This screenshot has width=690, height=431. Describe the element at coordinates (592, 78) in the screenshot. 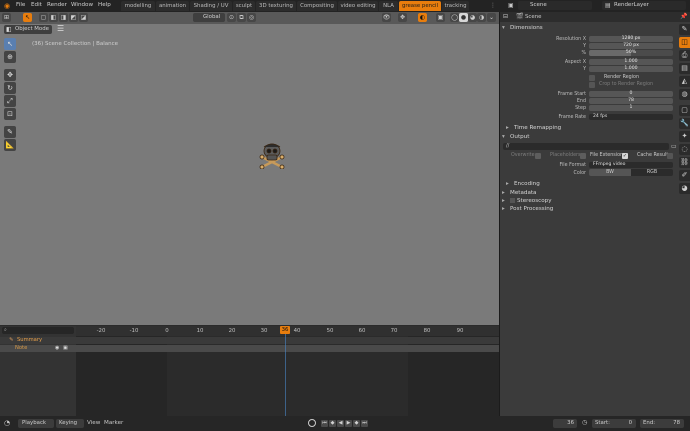

I see `render-region-checkbox` at that location.